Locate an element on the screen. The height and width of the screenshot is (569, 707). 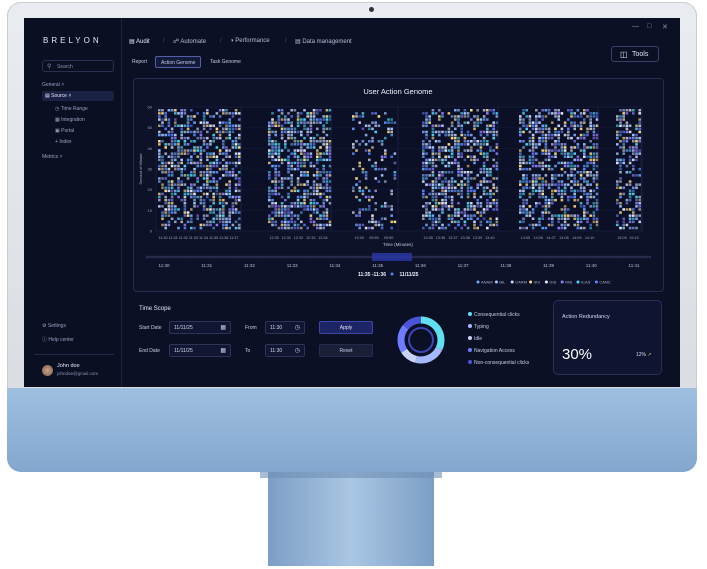
nav-data-management: ▤ Data management is located at coordinates (323, 41).